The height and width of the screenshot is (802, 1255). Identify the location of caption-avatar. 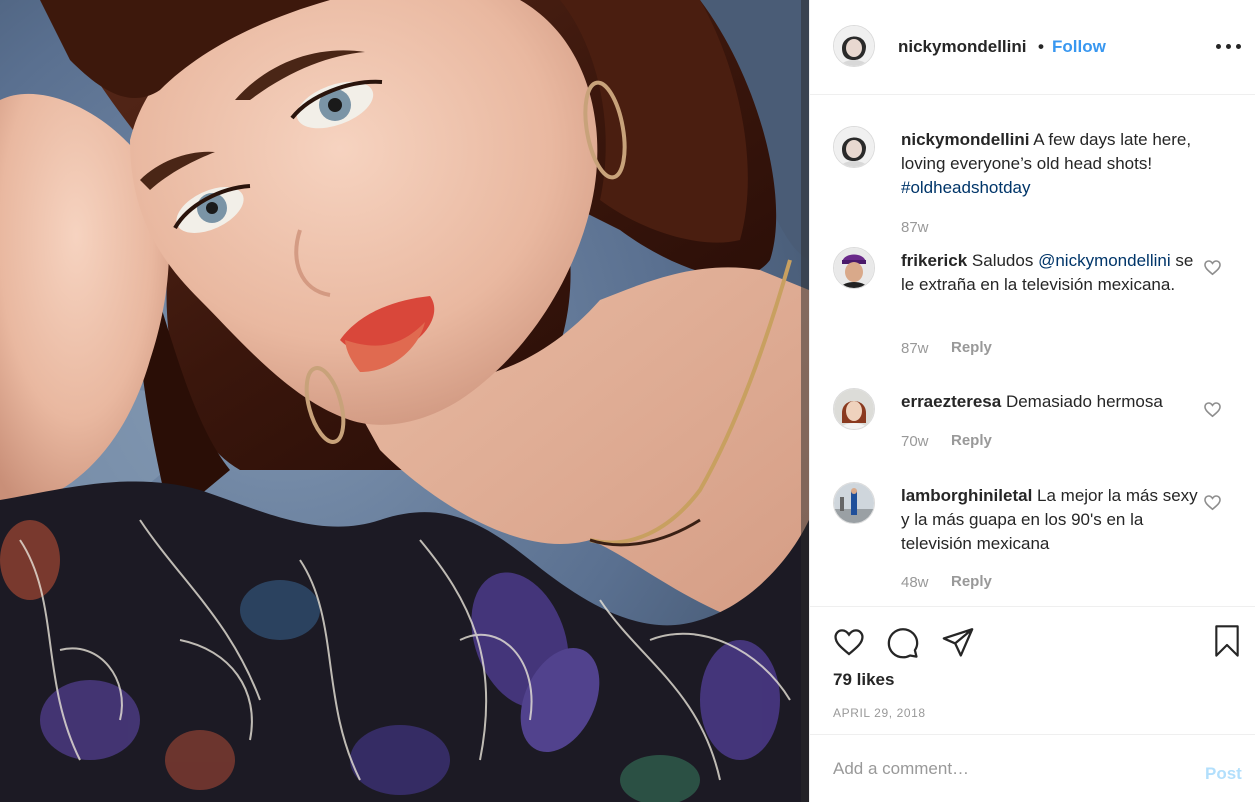
(854, 147).